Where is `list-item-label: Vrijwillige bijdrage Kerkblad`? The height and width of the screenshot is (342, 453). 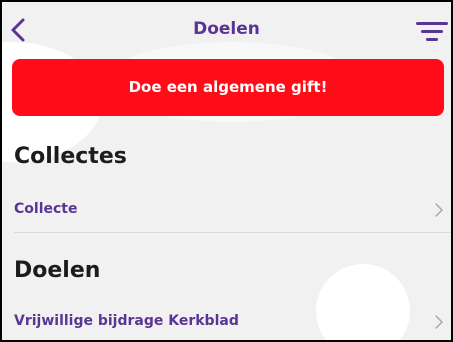
list-item-label: Vrijwillige bijdrage Kerkblad is located at coordinates (126, 321).